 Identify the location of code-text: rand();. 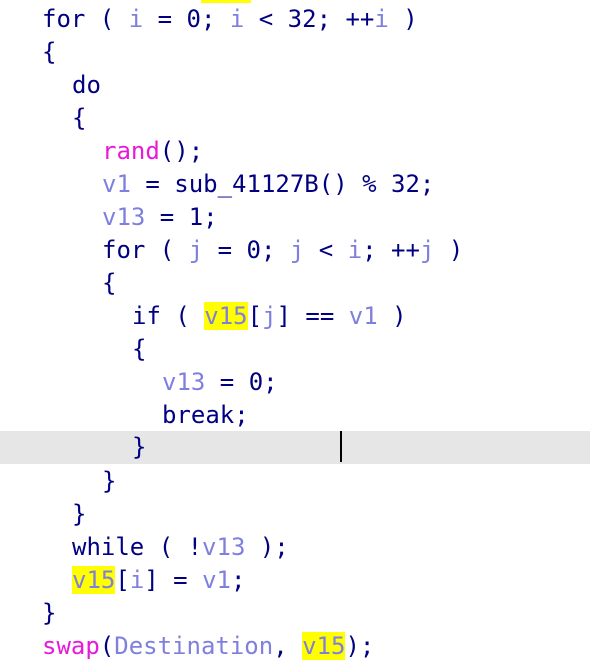
(152, 151).